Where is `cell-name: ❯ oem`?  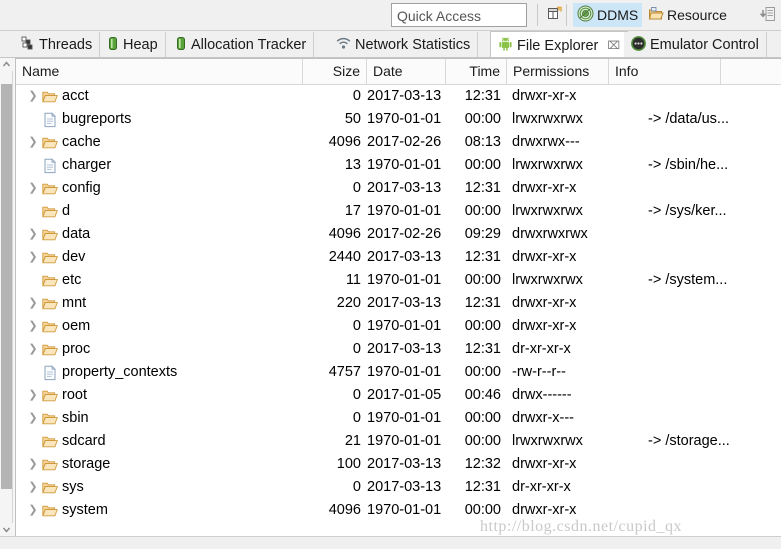 cell-name: ❯ oem is located at coordinates (159, 326).